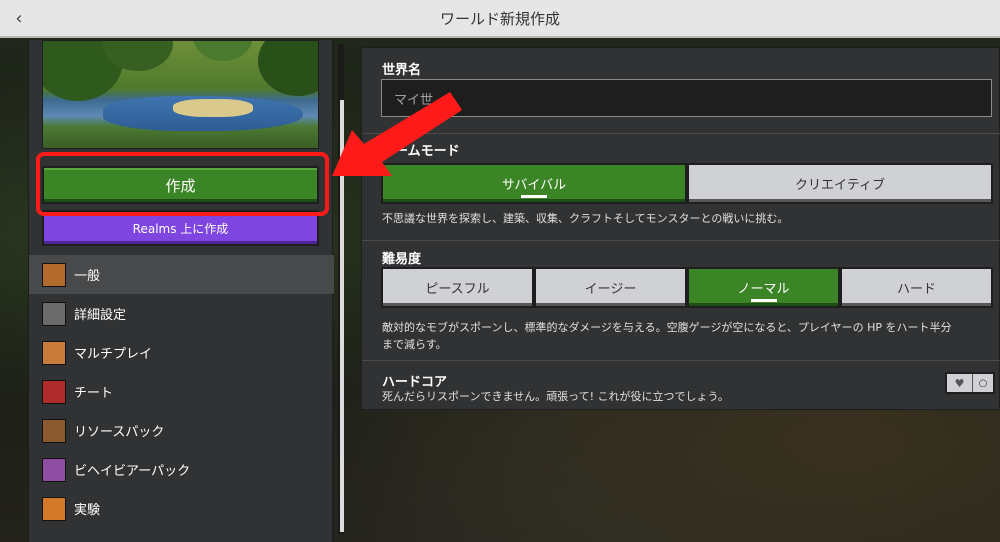  What do you see at coordinates (959, 383) in the screenshot?
I see `heart-icon: ♥` at bounding box center [959, 383].